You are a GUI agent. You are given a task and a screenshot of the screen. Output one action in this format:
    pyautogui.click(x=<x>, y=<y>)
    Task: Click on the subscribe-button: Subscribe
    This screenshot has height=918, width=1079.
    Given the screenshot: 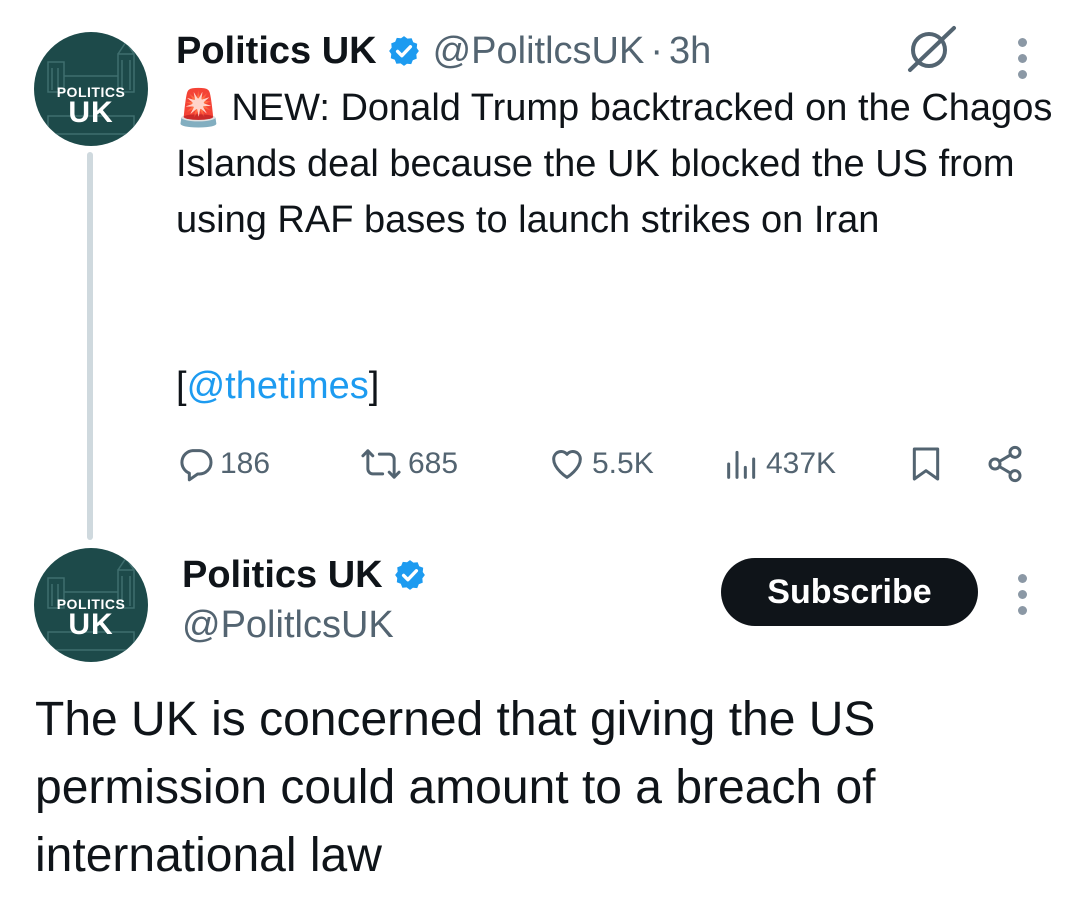 What is the action you would take?
    pyautogui.click(x=849, y=592)
    